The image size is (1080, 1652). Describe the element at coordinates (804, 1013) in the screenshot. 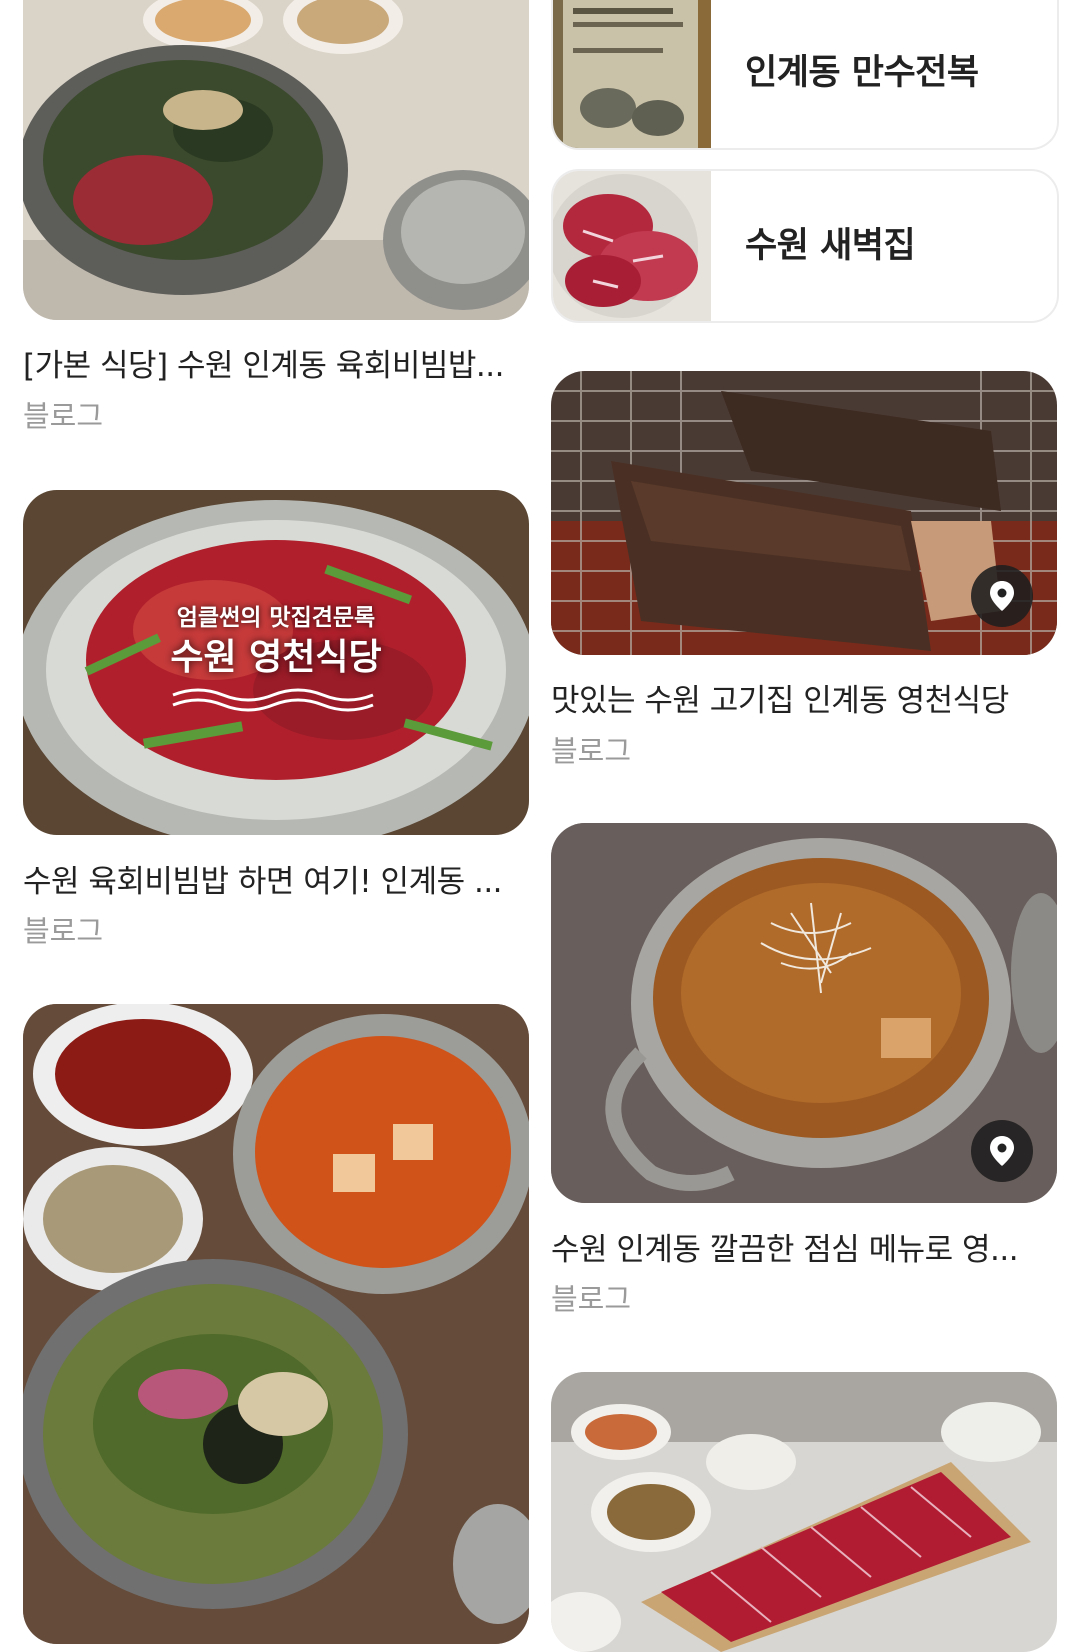

I see `card-photo-stew` at that location.